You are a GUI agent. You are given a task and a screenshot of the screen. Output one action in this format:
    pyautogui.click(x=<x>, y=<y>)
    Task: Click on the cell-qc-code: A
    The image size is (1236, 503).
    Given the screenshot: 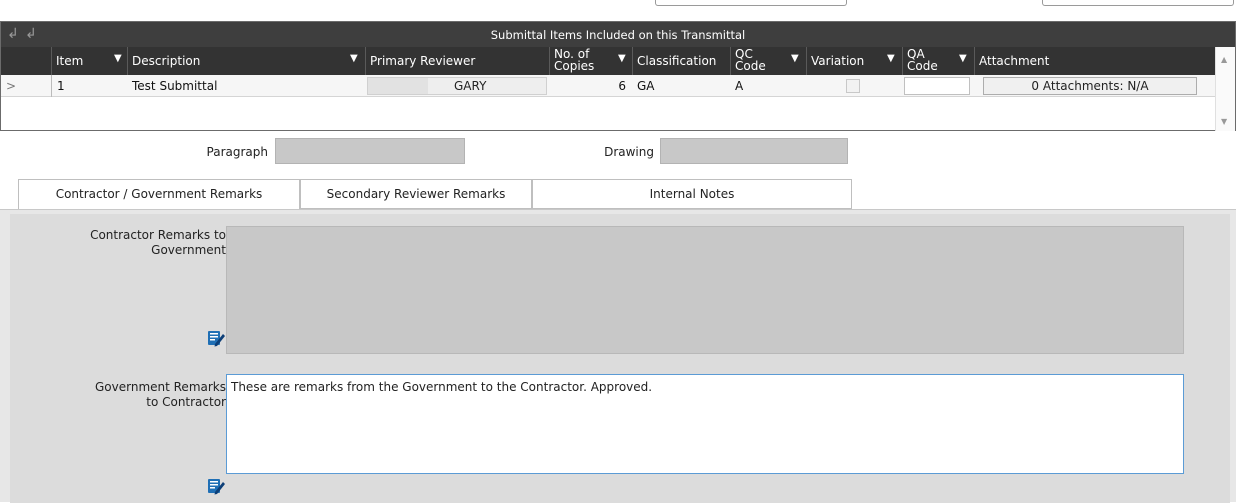 What is the action you would take?
    pyautogui.click(x=739, y=86)
    